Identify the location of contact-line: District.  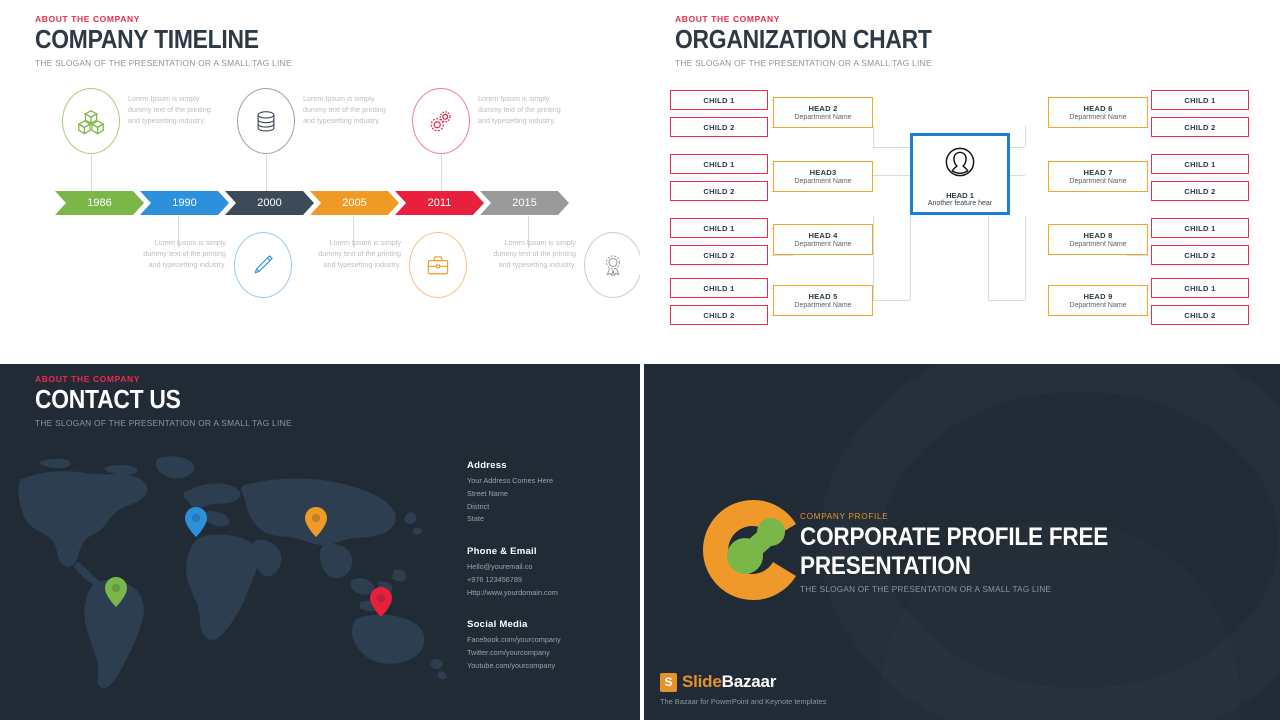
(478, 506).